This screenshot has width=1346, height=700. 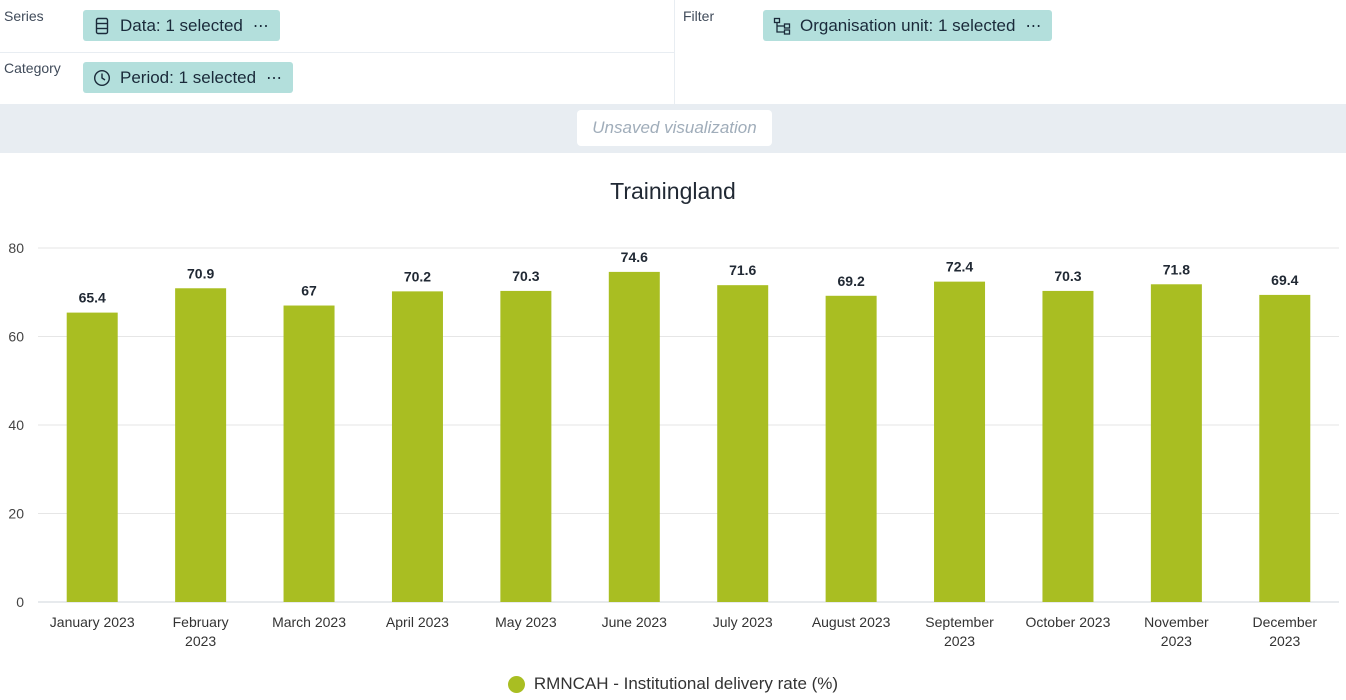 What do you see at coordinates (635, 622) in the screenshot?
I see `x-tick-label: June 2023` at bounding box center [635, 622].